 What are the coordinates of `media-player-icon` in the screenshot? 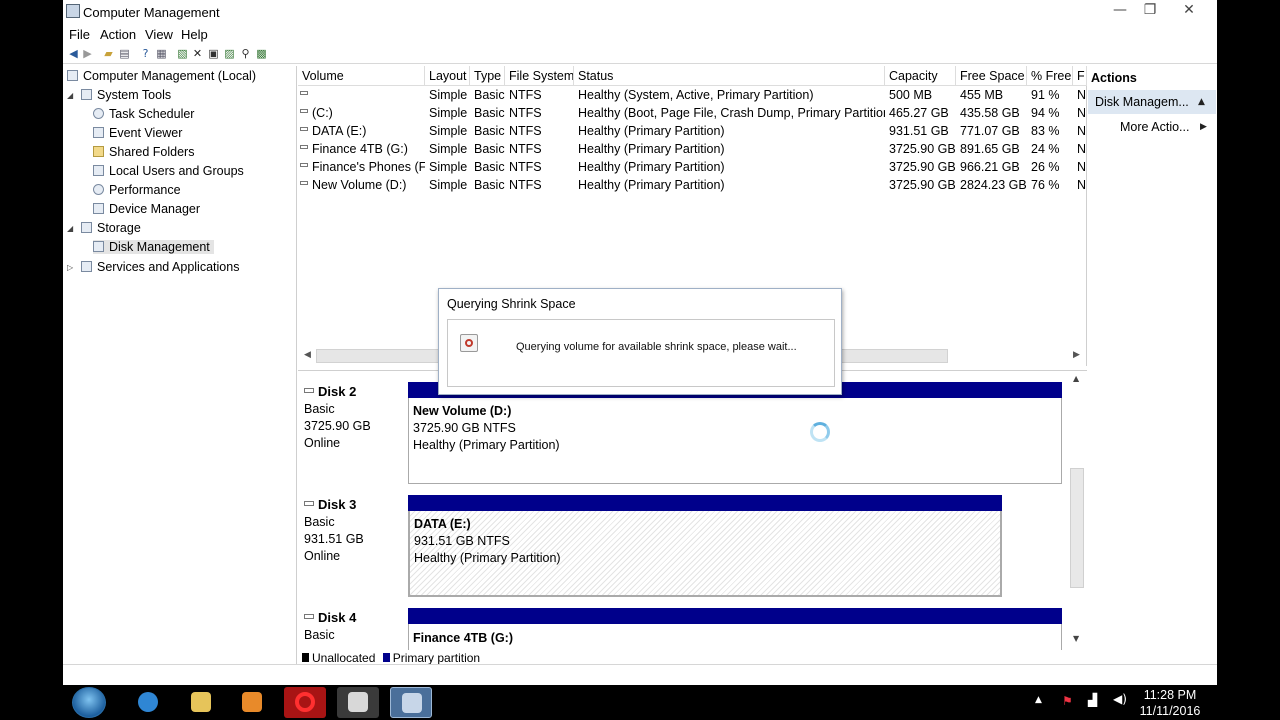 It's located at (252, 702).